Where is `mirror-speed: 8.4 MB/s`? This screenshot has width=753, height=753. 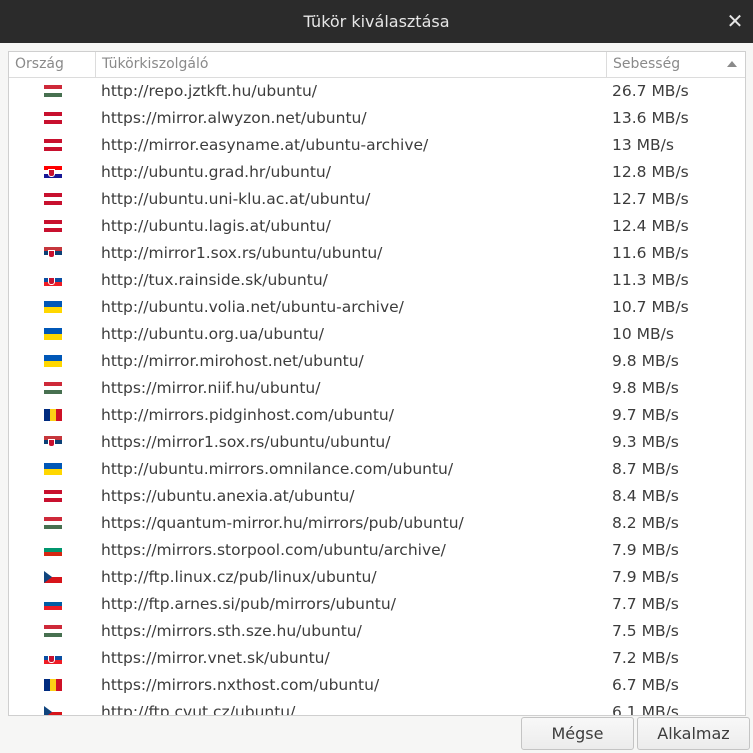 mirror-speed: 8.4 MB/s is located at coordinates (645, 496).